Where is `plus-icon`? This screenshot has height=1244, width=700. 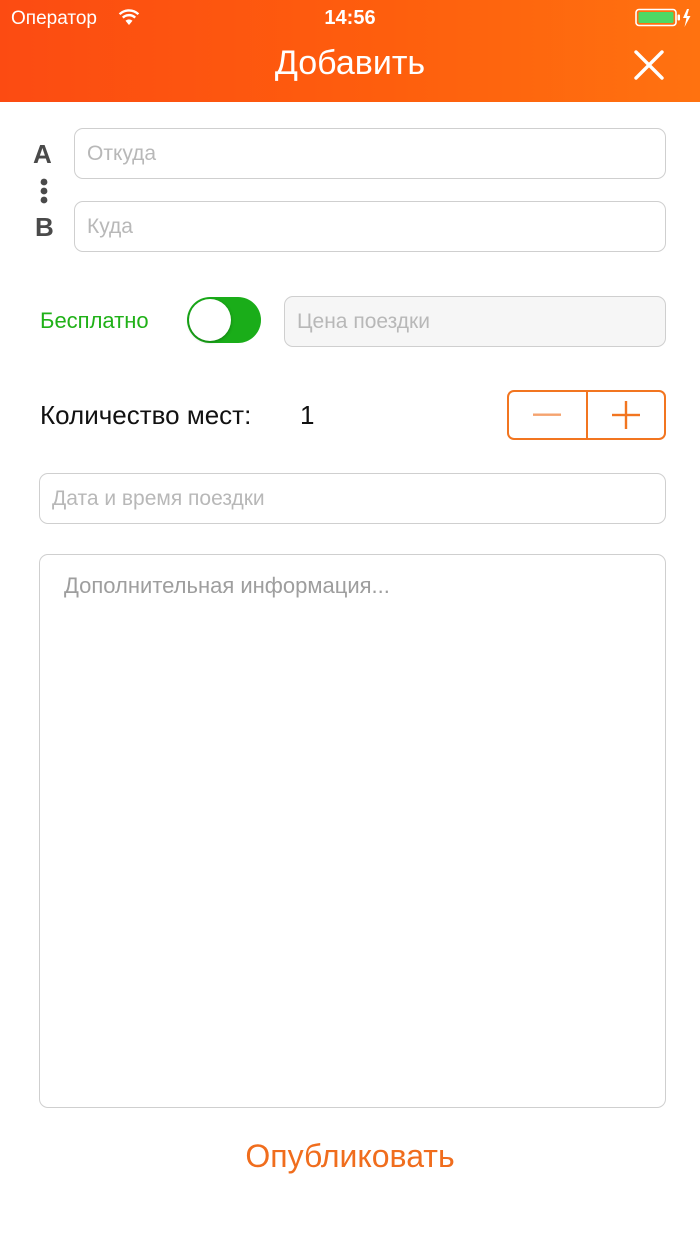
plus-icon is located at coordinates (625, 415).